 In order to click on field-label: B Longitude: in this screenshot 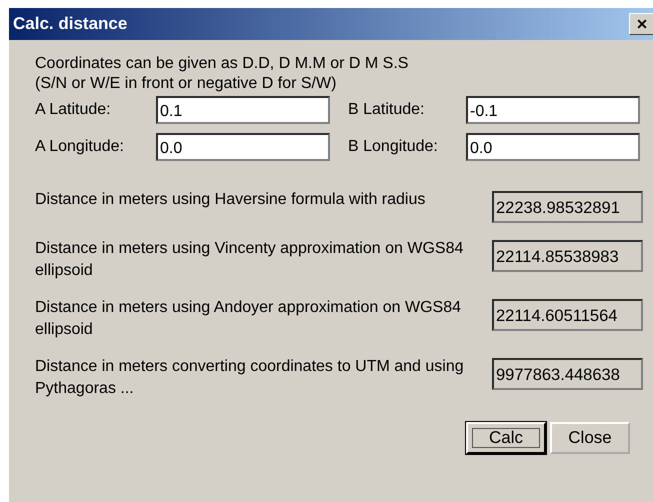, I will do `click(393, 147)`.